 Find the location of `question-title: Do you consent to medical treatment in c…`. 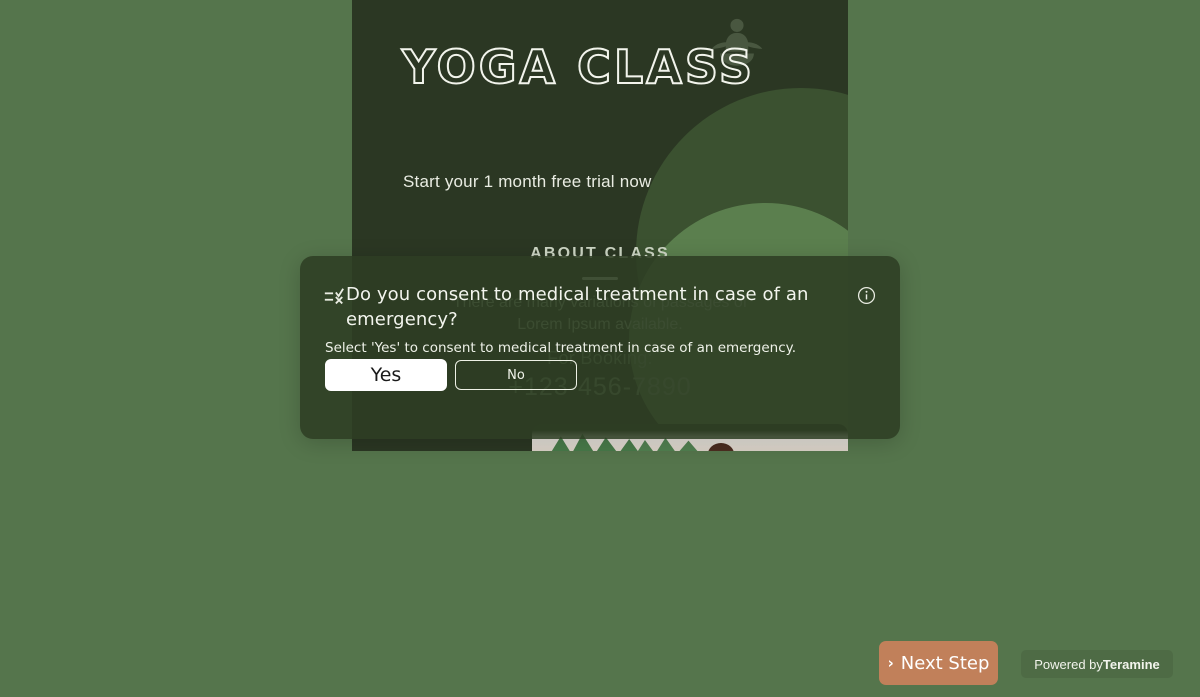

question-title: Do you consent to medical treatment in c… is located at coordinates (577, 307).